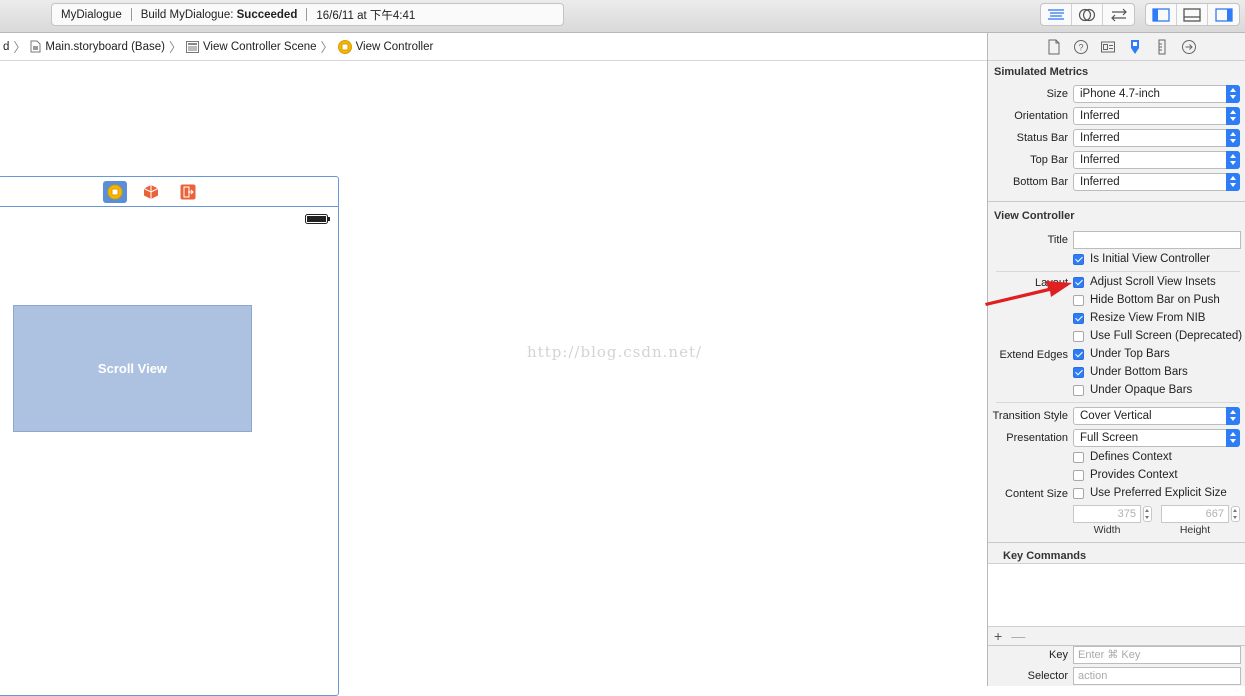  Describe the element at coordinates (35, 46) in the screenshot. I see `storyboard-file-icon` at that location.